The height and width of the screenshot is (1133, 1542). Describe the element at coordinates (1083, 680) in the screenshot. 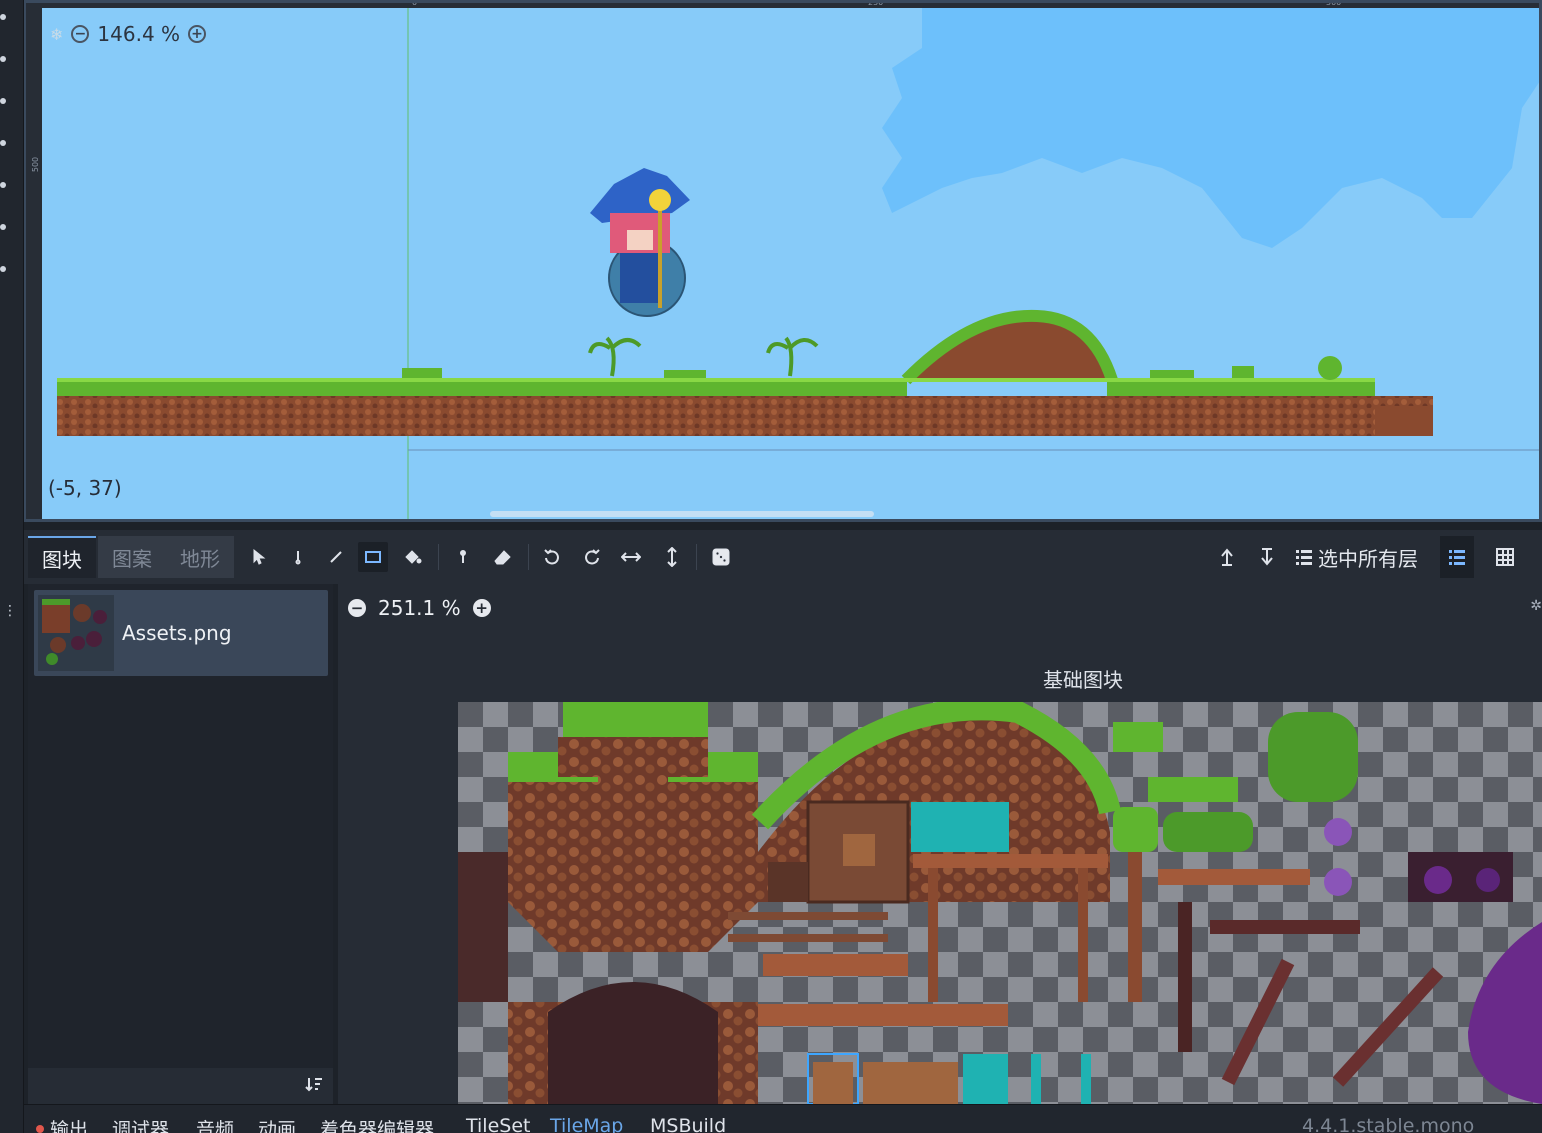

I see `atlas-title: 基础图块` at that location.